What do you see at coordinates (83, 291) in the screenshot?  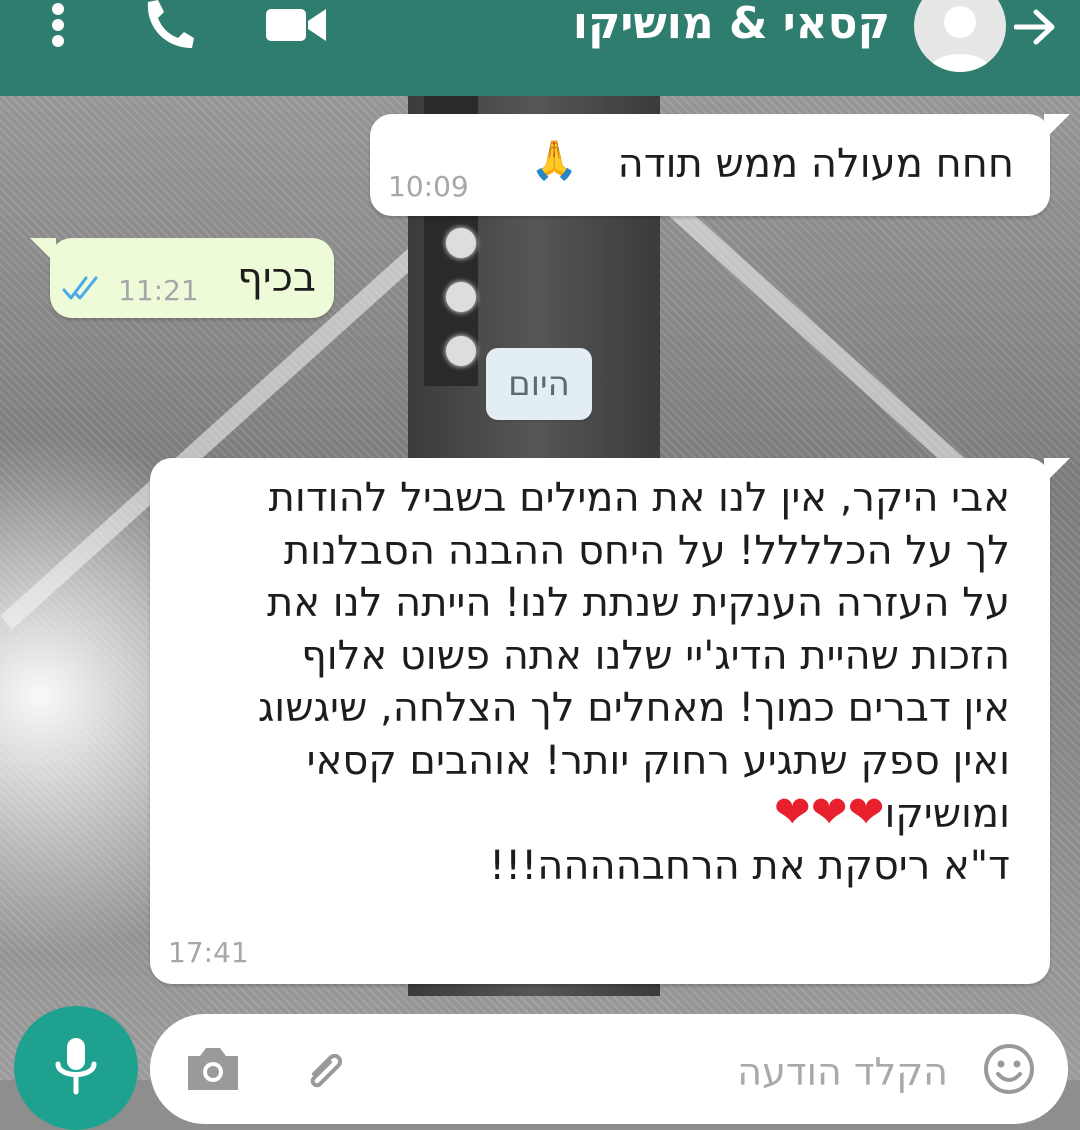 I see `double-check-icon` at bounding box center [83, 291].